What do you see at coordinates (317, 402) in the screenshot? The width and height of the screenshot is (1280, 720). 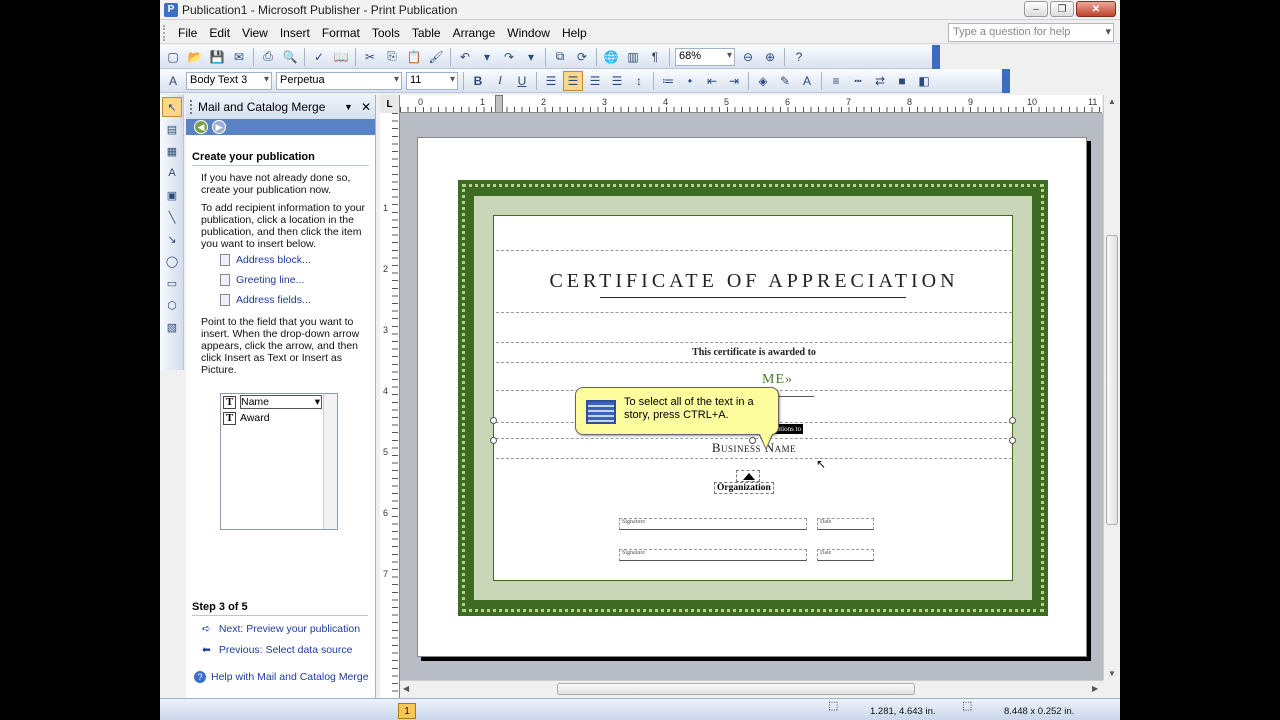 I see `chevron-down-icon: ▾` at bounding box center [317, 402].